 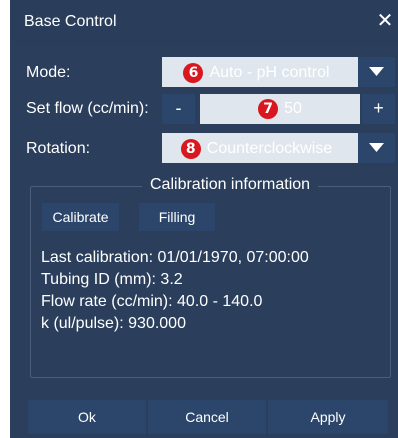 What do you see at coordinates (70, 21) in the screenshot?
I see `dialog-title: Base Control` at bounding box center [70, 21].